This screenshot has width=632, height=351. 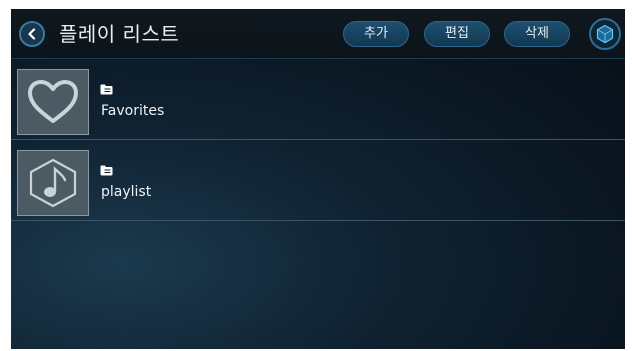 I want to click on playlist-label: playlist, so click(x=126, y=192).